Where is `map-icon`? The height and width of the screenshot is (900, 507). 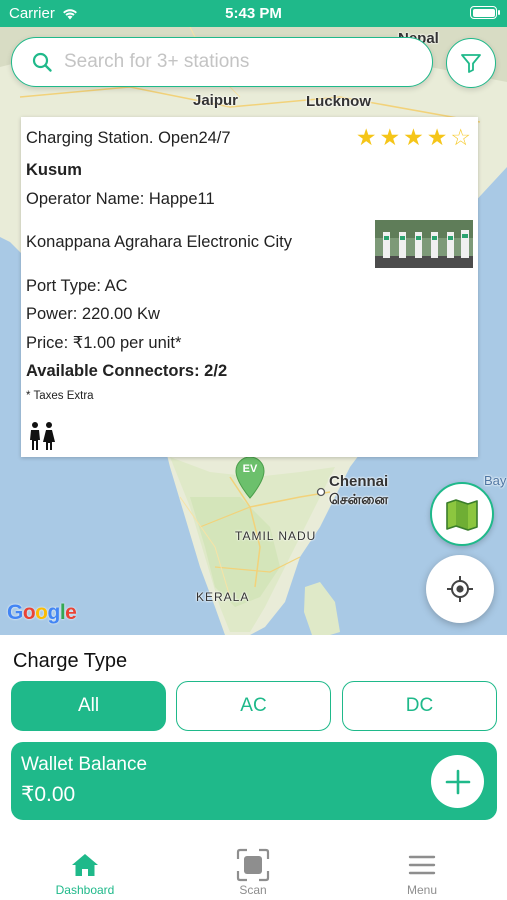 map-icon is located at coordinates (462, 515).